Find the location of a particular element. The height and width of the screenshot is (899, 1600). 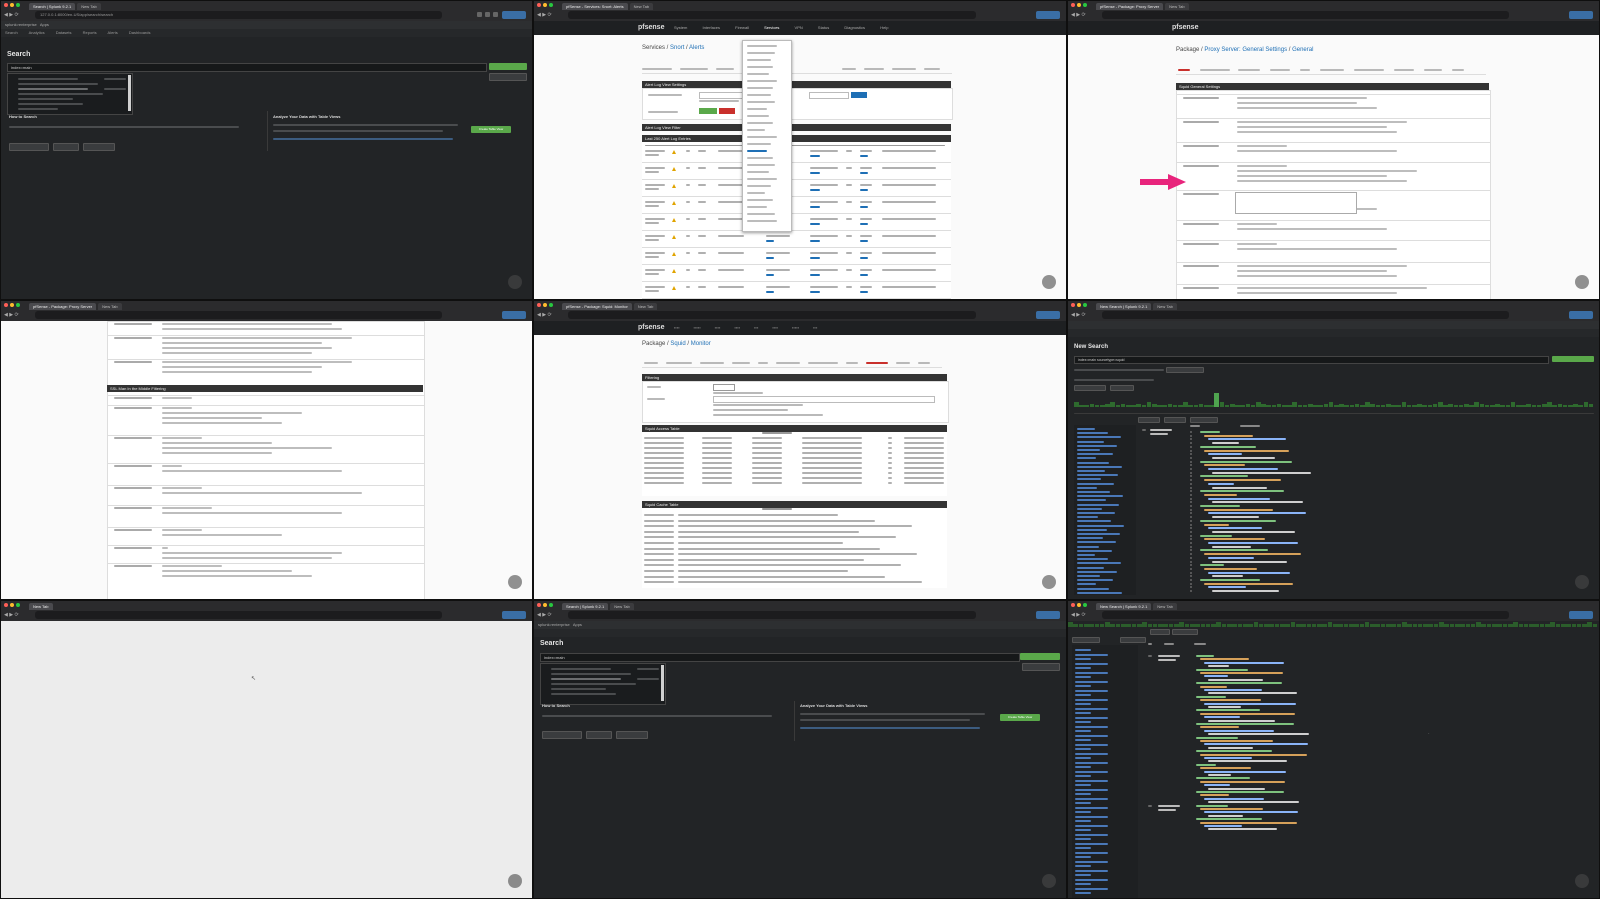

menu-status: Status is located at coordinates (823, 27).